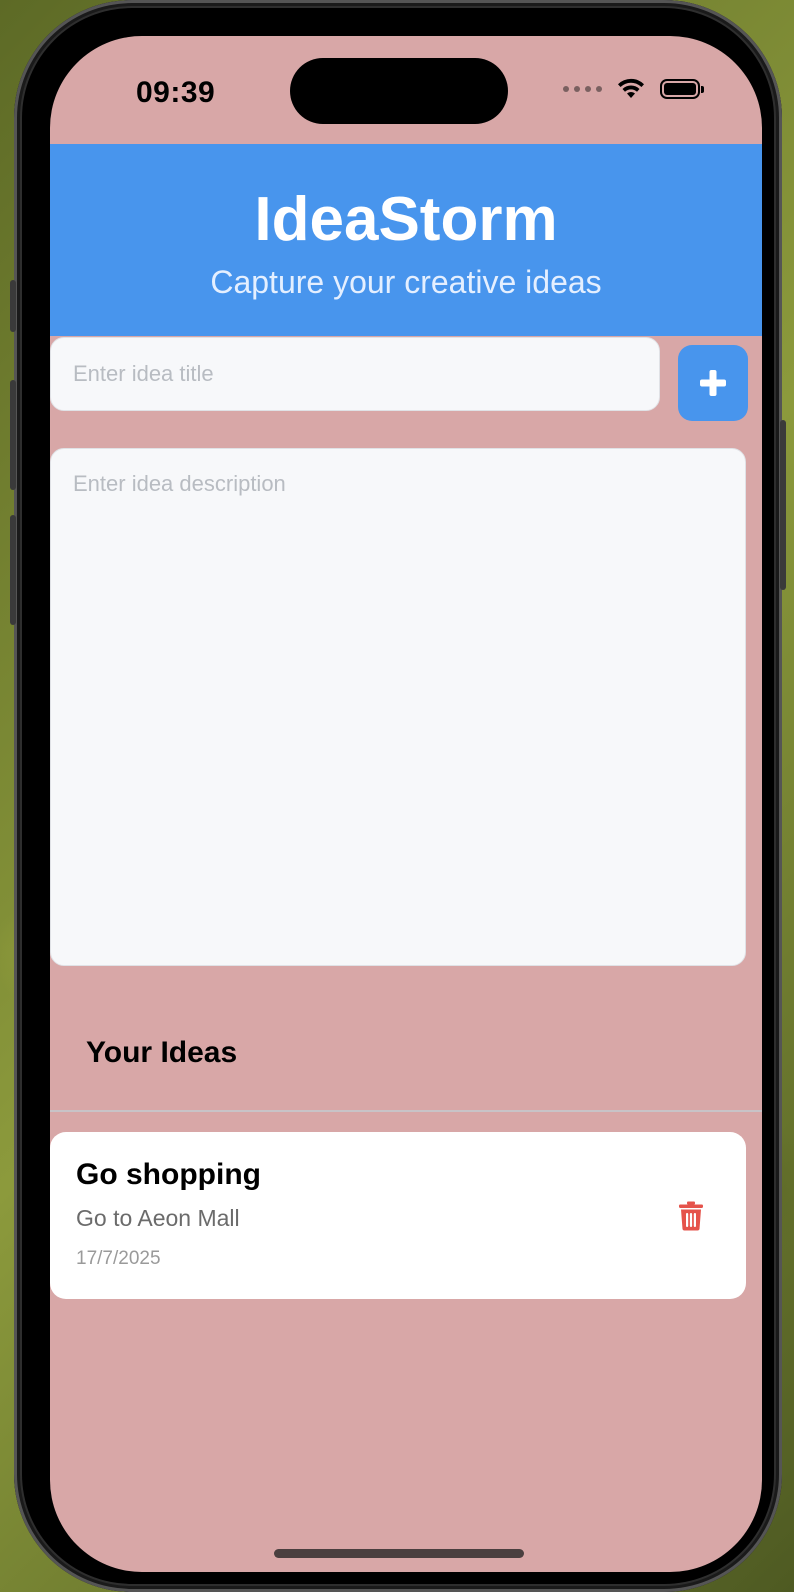  What do you see at coordinates (162, 1052) in the screenshot?
I see `your-ideas-heading: Your Ideas` at bounding box center [162, 1052].